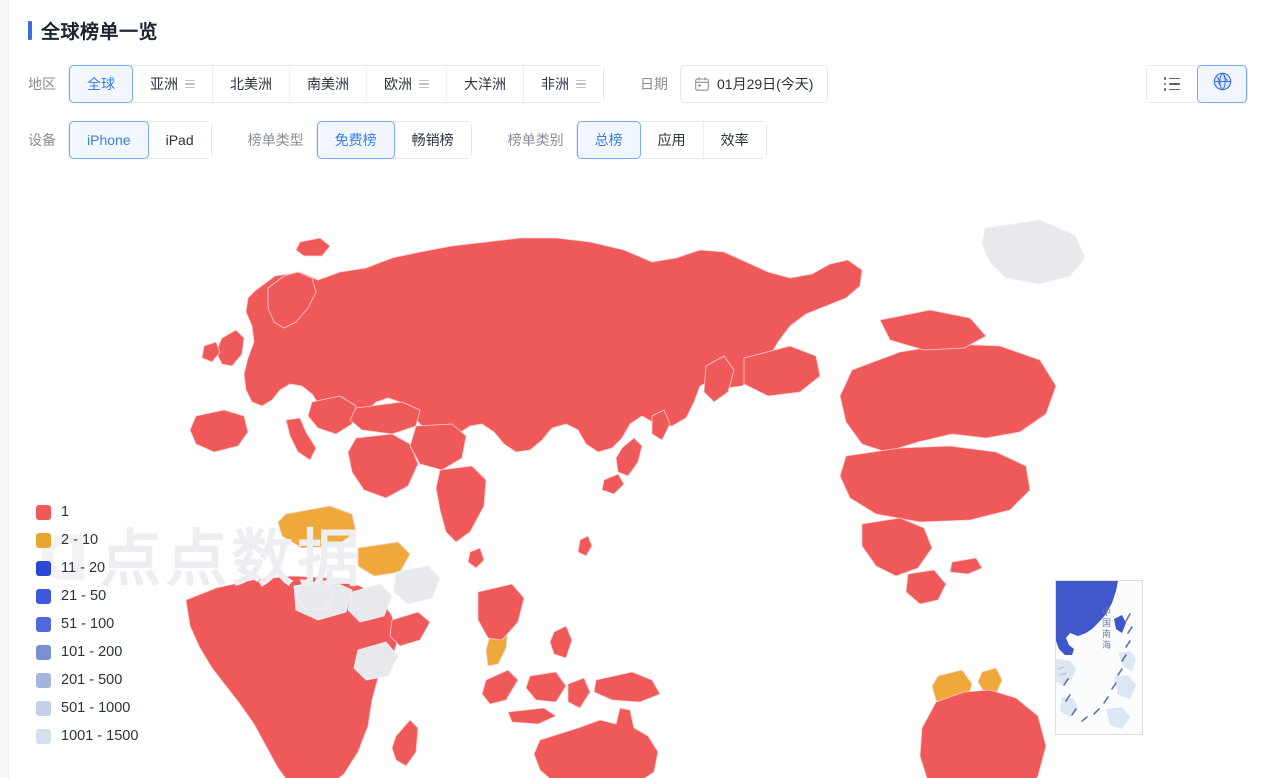 This screenshot has width=1280, height=778. Describe the element at coordinates (966, 566) in the screenshot. I see `country-cuba` at that location.